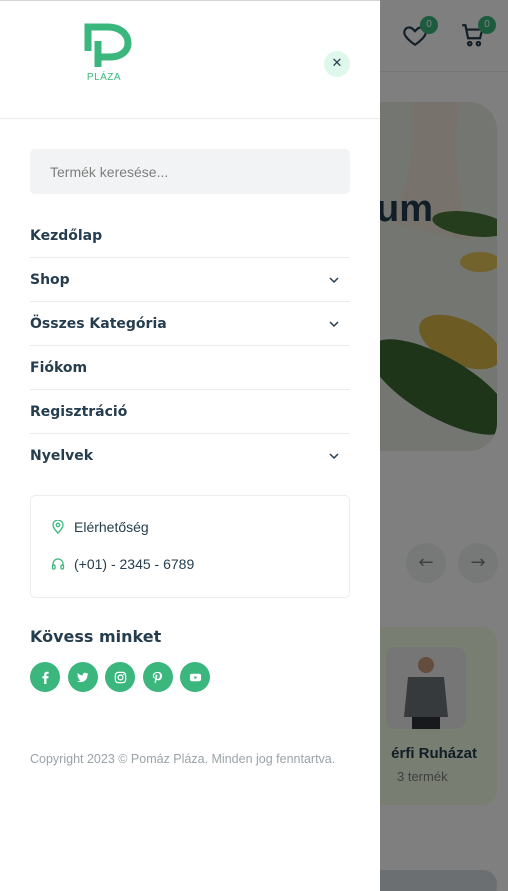  I want to click on menu-item-shop: Shop, so click(190, 280).